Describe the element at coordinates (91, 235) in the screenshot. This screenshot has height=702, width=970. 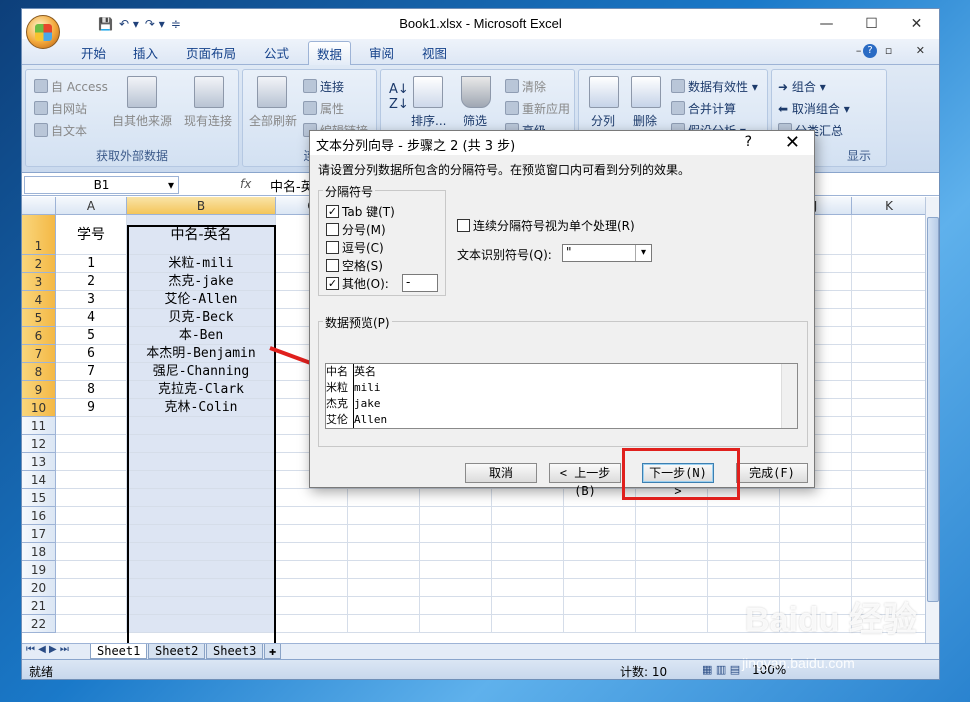
I see `grid-cell: 学号` at that location.